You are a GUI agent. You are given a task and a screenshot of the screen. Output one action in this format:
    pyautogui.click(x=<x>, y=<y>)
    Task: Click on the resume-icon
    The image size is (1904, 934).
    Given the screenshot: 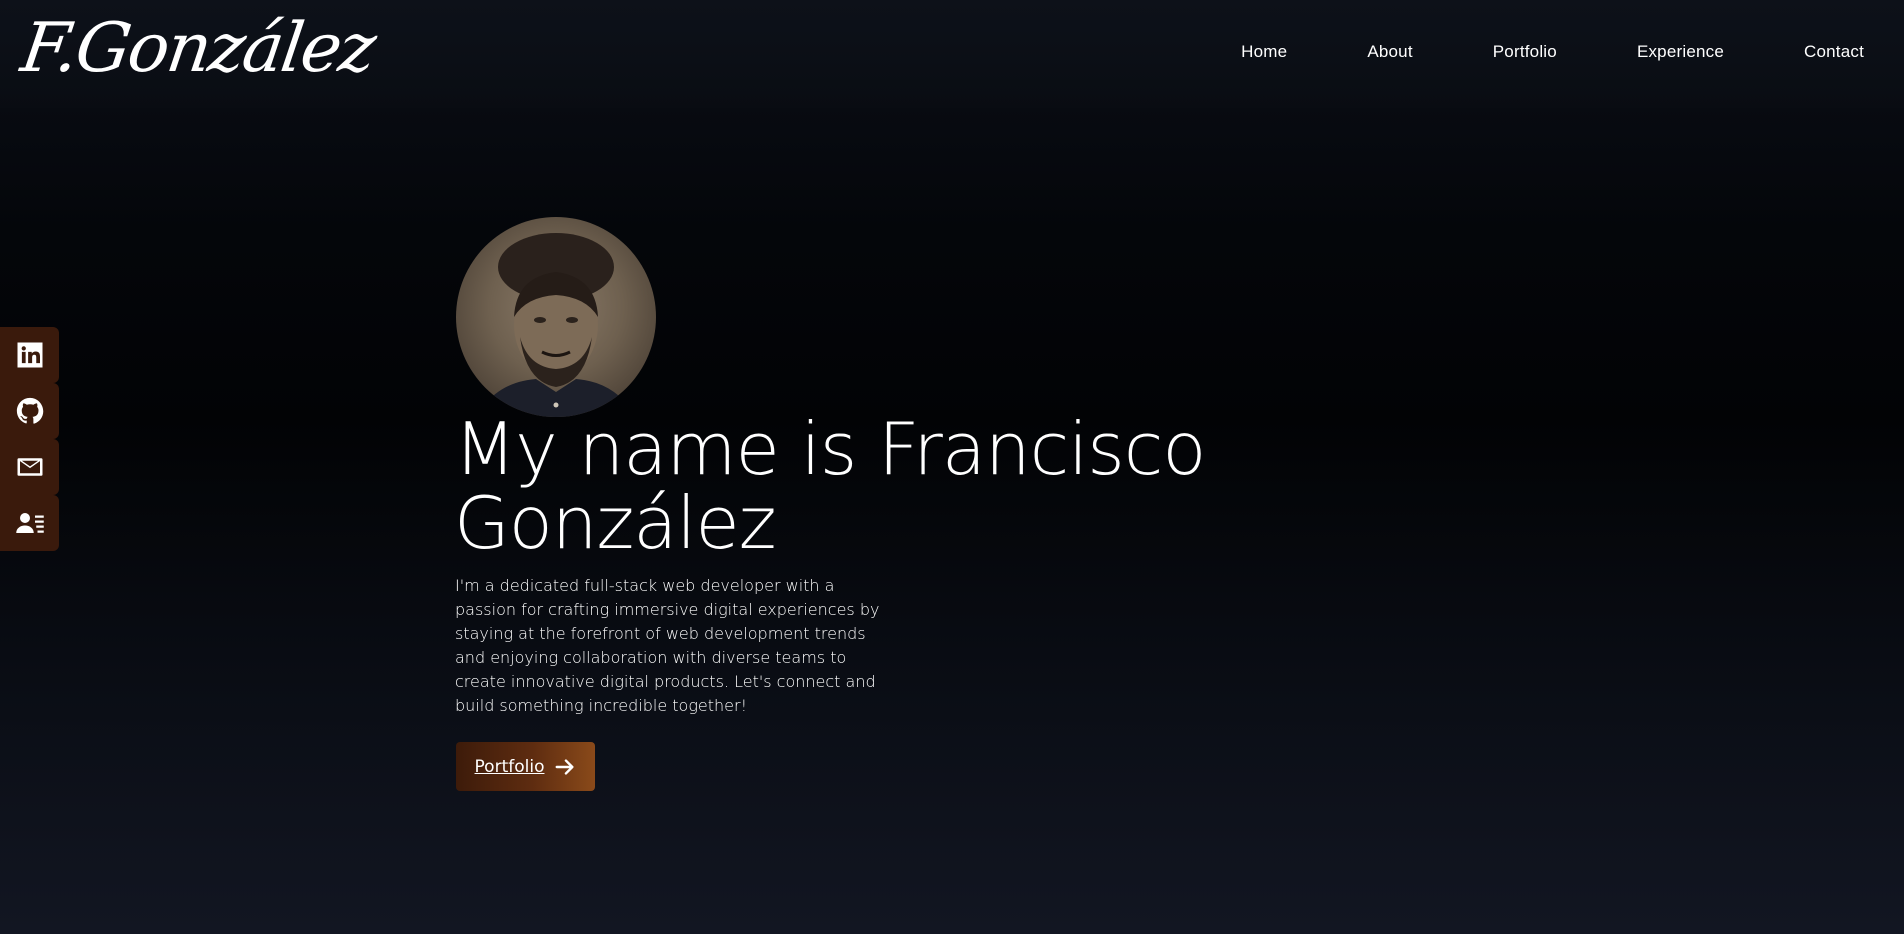 What is the action you would take?
    pyautogui.click(x=29, y=523)
    